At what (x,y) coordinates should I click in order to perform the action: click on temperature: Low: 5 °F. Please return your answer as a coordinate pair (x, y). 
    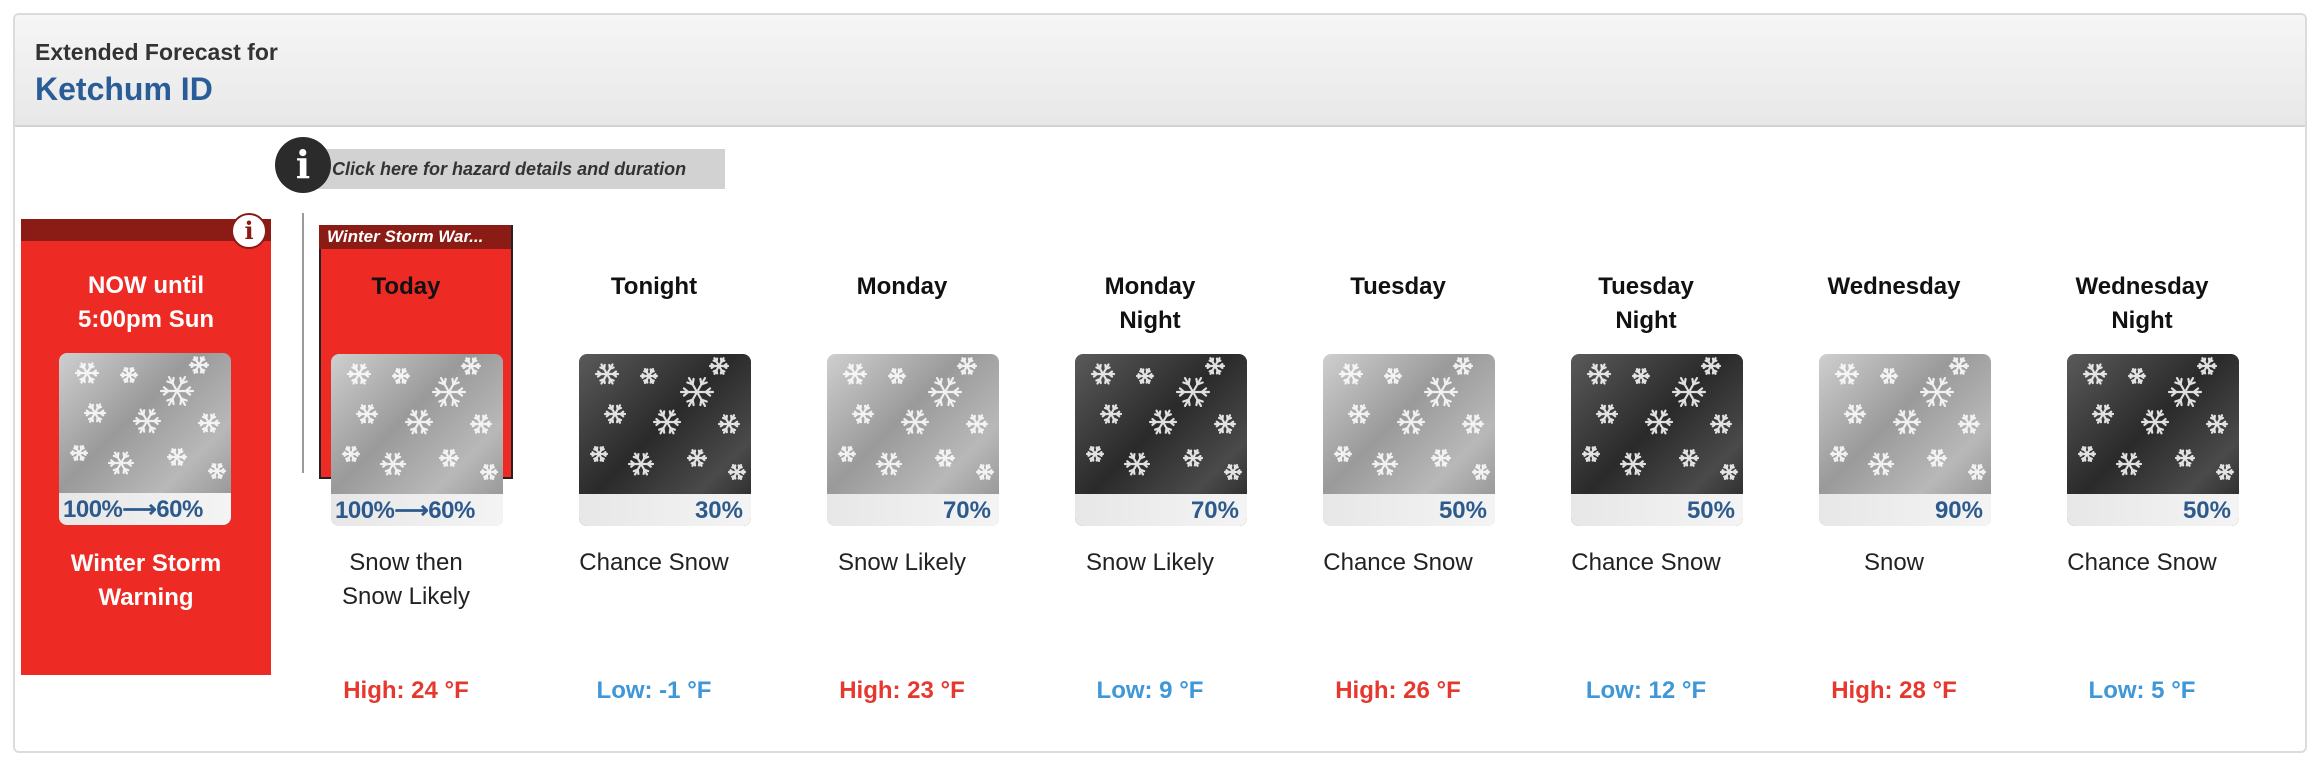
    Looking at the image, I should click on (2142, 690).